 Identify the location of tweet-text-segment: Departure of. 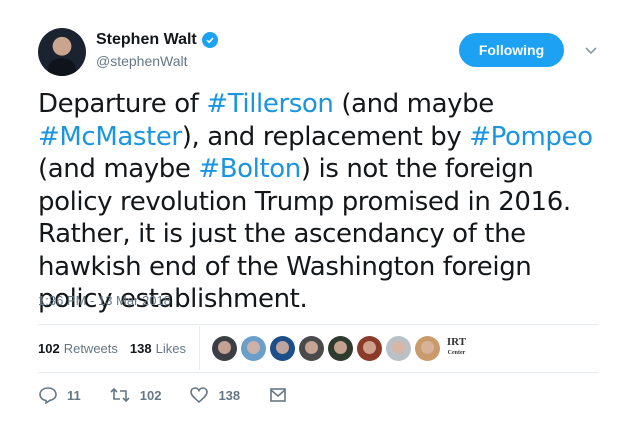
(122, 104).